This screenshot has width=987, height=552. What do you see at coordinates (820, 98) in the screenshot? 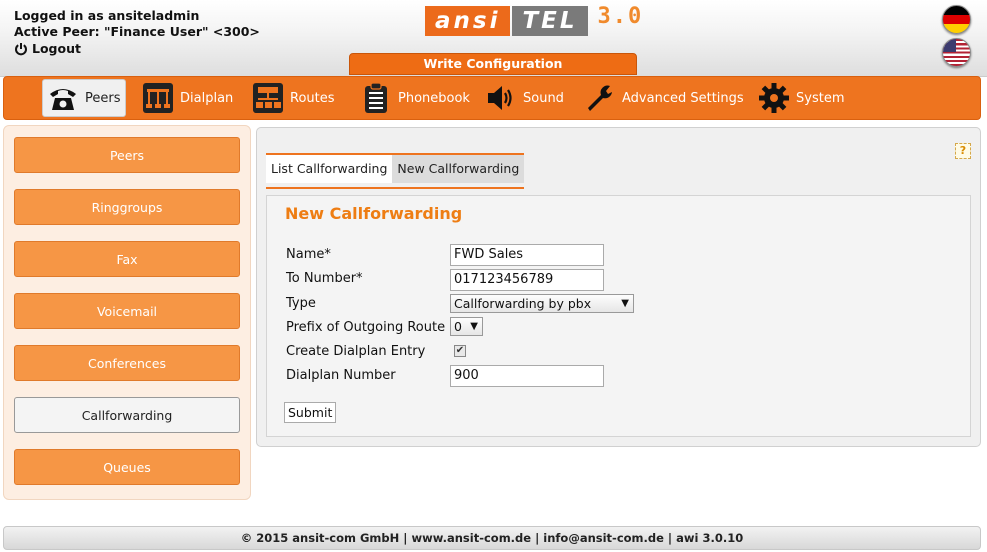
I see `nav-label: System` at bounding box center [820, 98].